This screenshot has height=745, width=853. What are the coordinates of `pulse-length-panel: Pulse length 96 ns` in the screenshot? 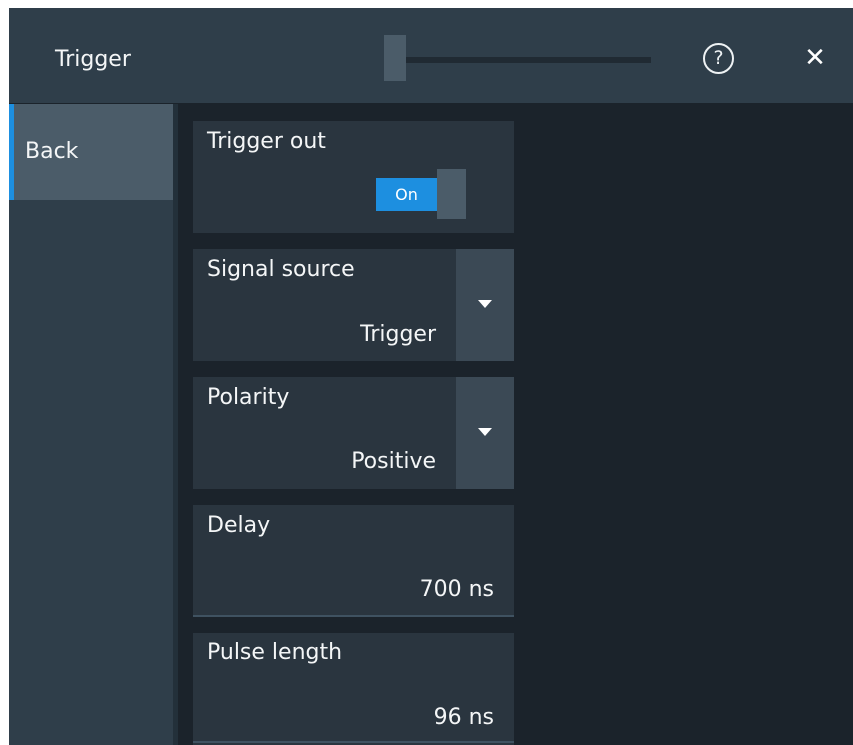 It's located at (353, 689).